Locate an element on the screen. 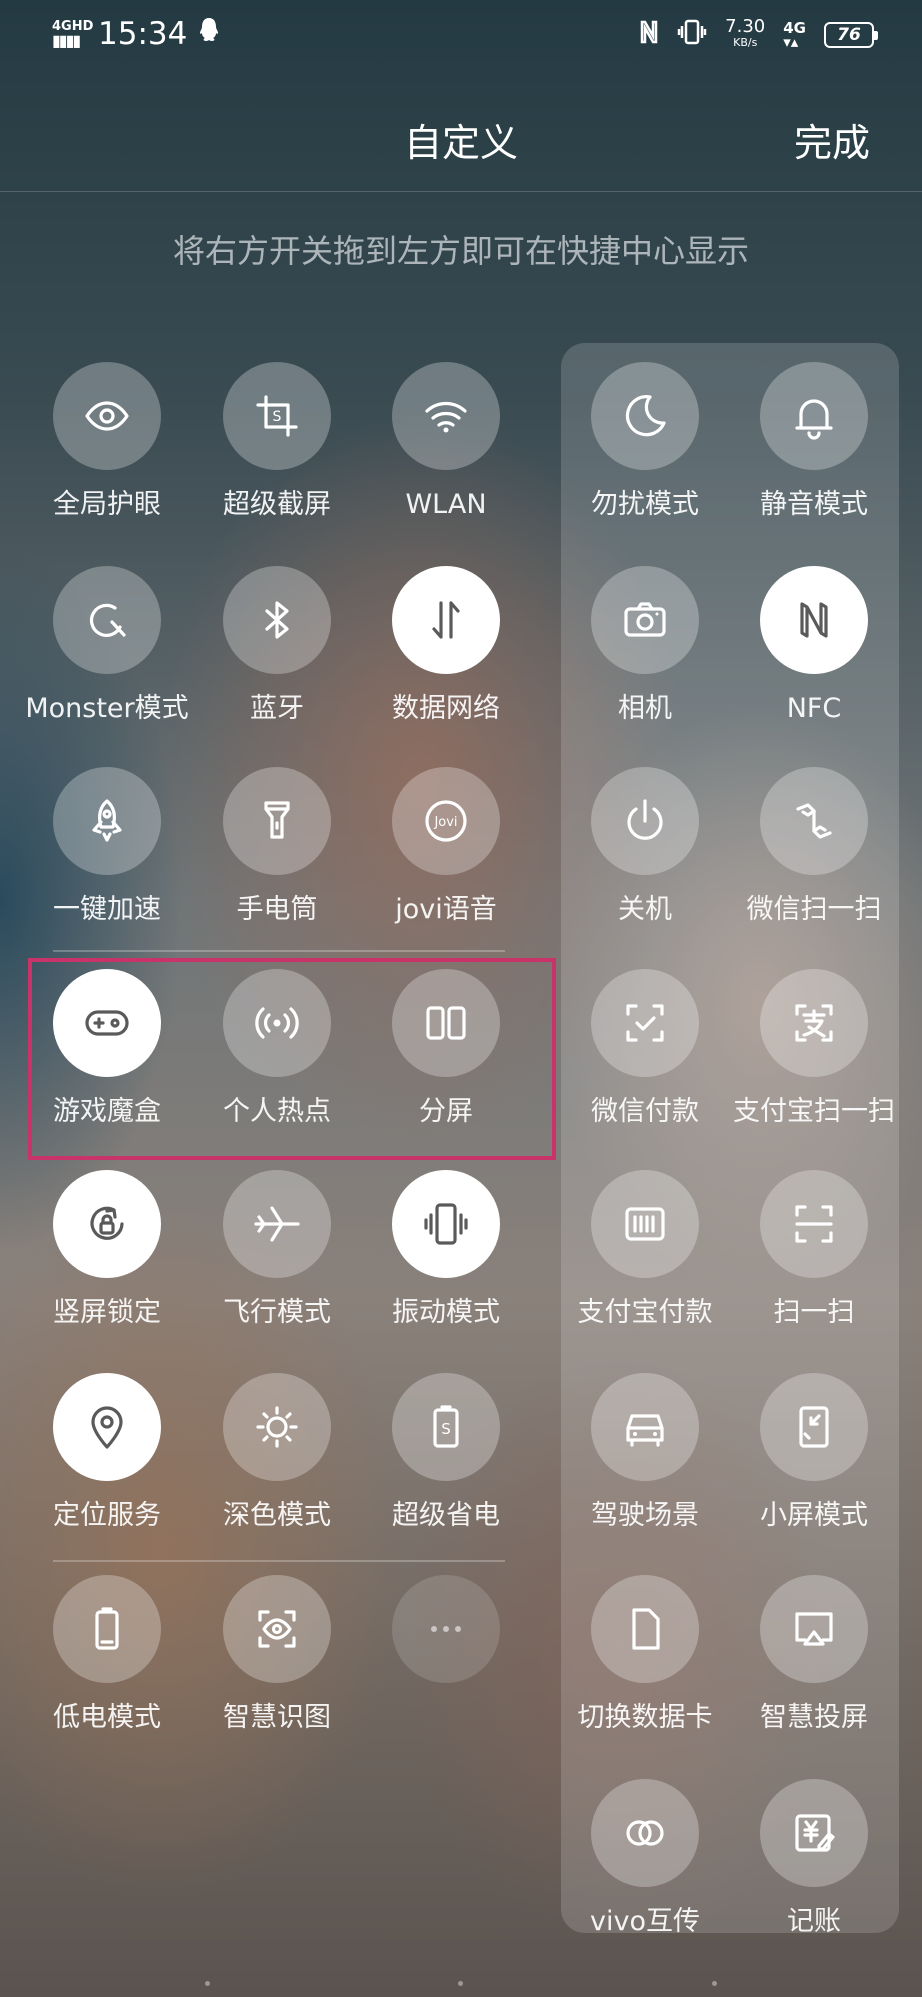 This screenshot has height=1997, width=922. camera-icon is located at coordinates (645, 620).